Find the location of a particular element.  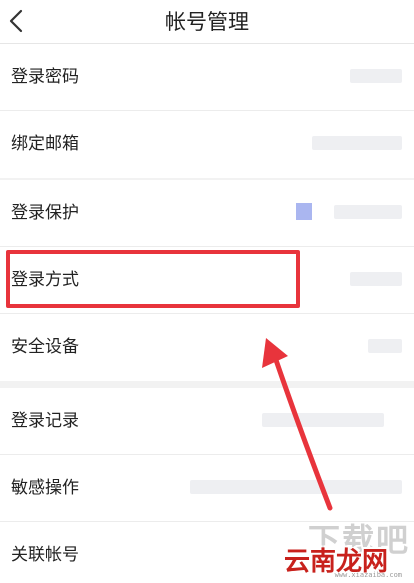

row-login-records: 登录记录 is located at coordinates (207, 421).